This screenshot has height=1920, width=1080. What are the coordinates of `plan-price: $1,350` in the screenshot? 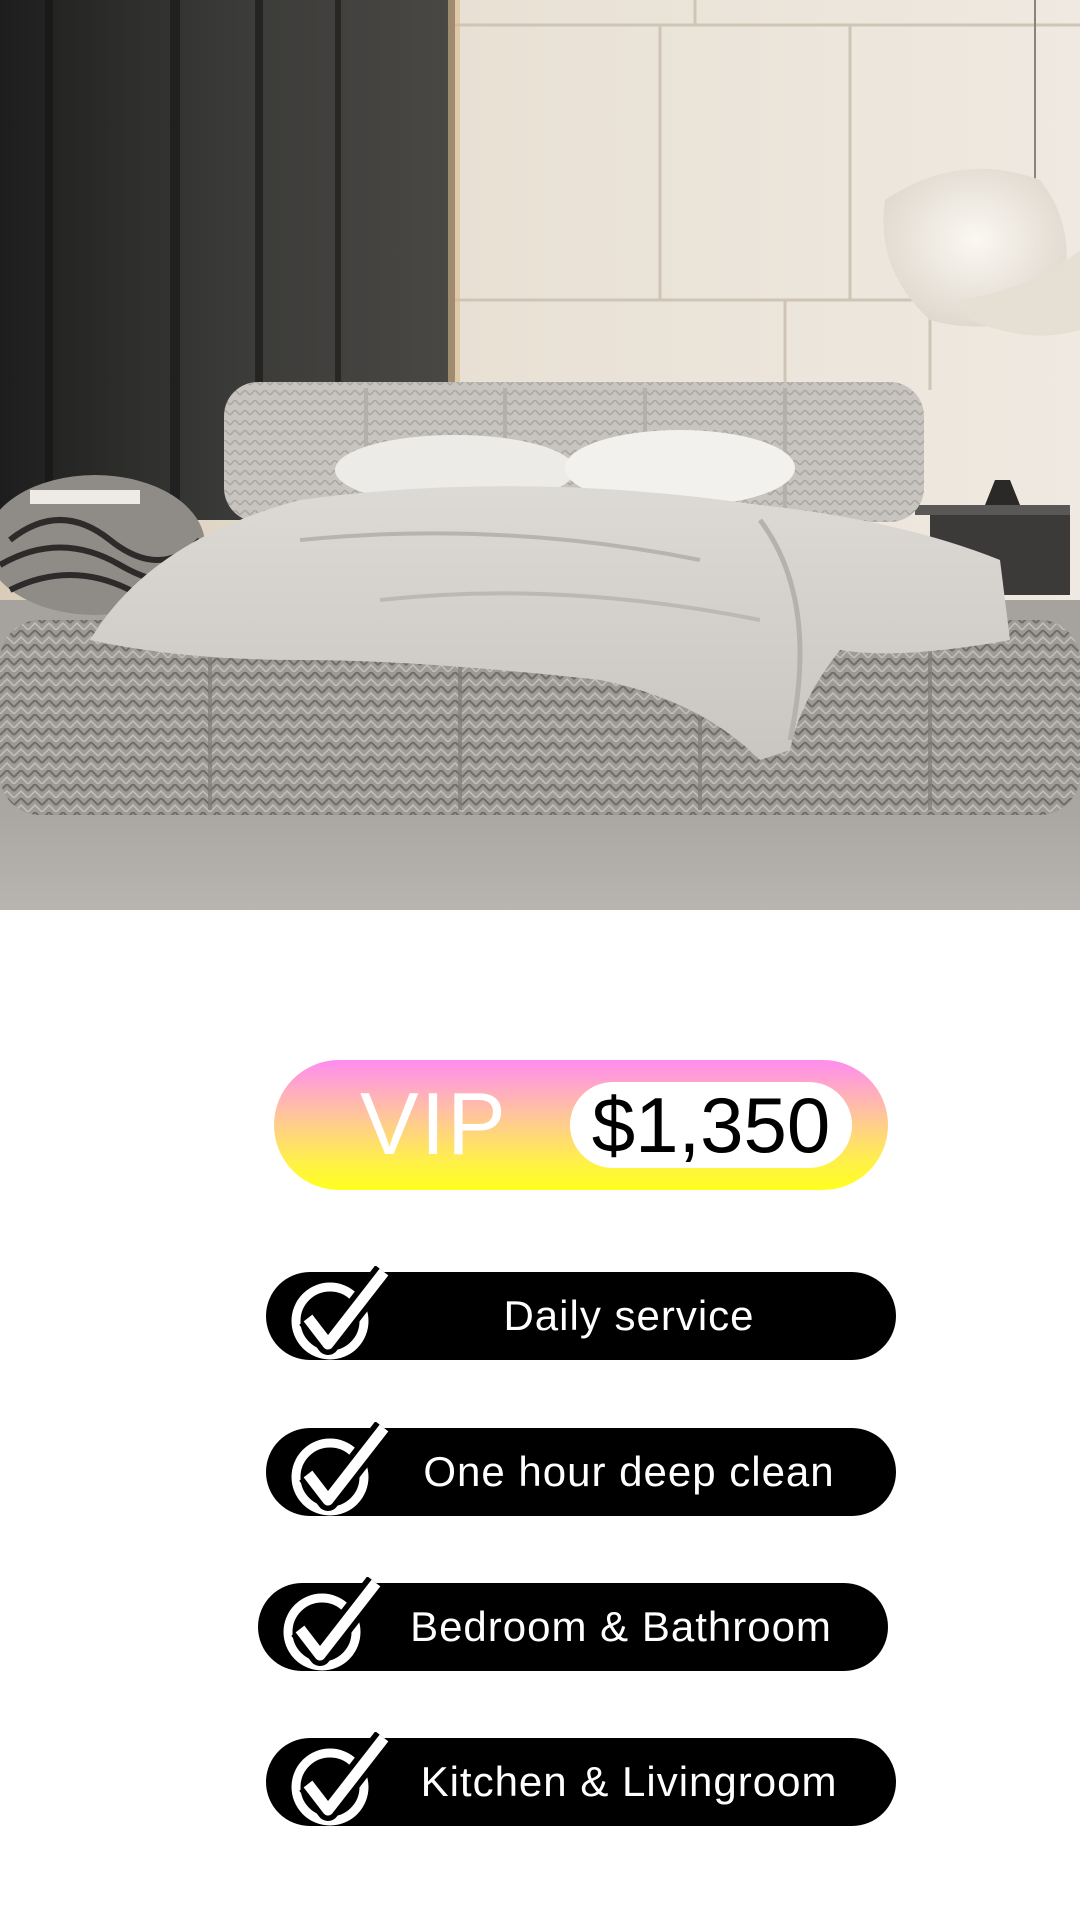 It's located at (711, 1125).